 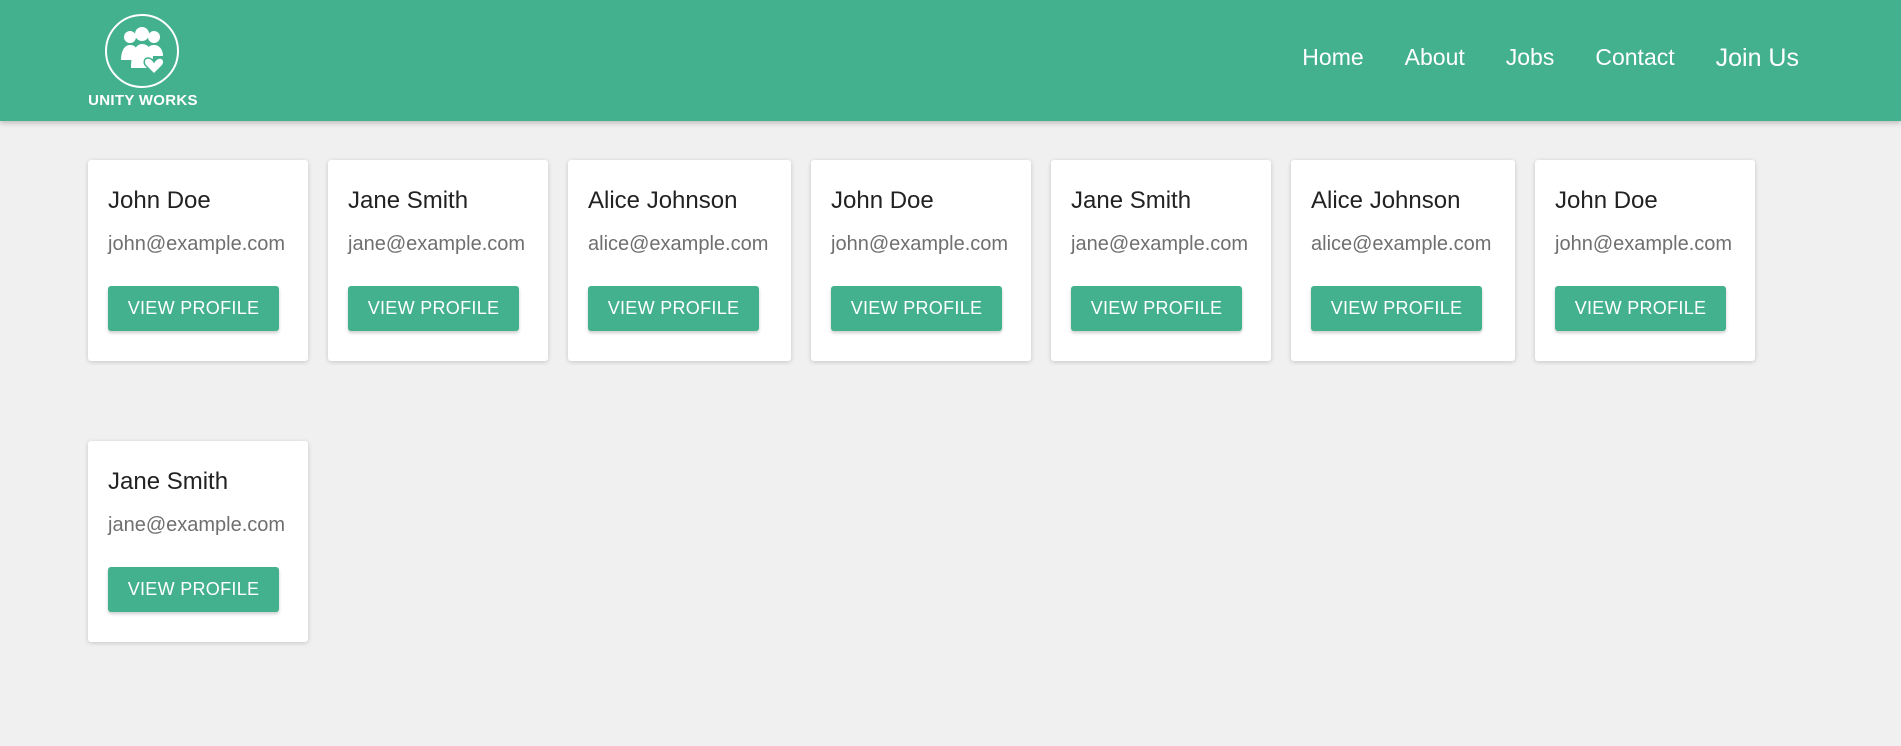 What do you see at coordinates (142, 51) in the screenshot?
I see `people-heart-icon` at bounding box center [142, 51].